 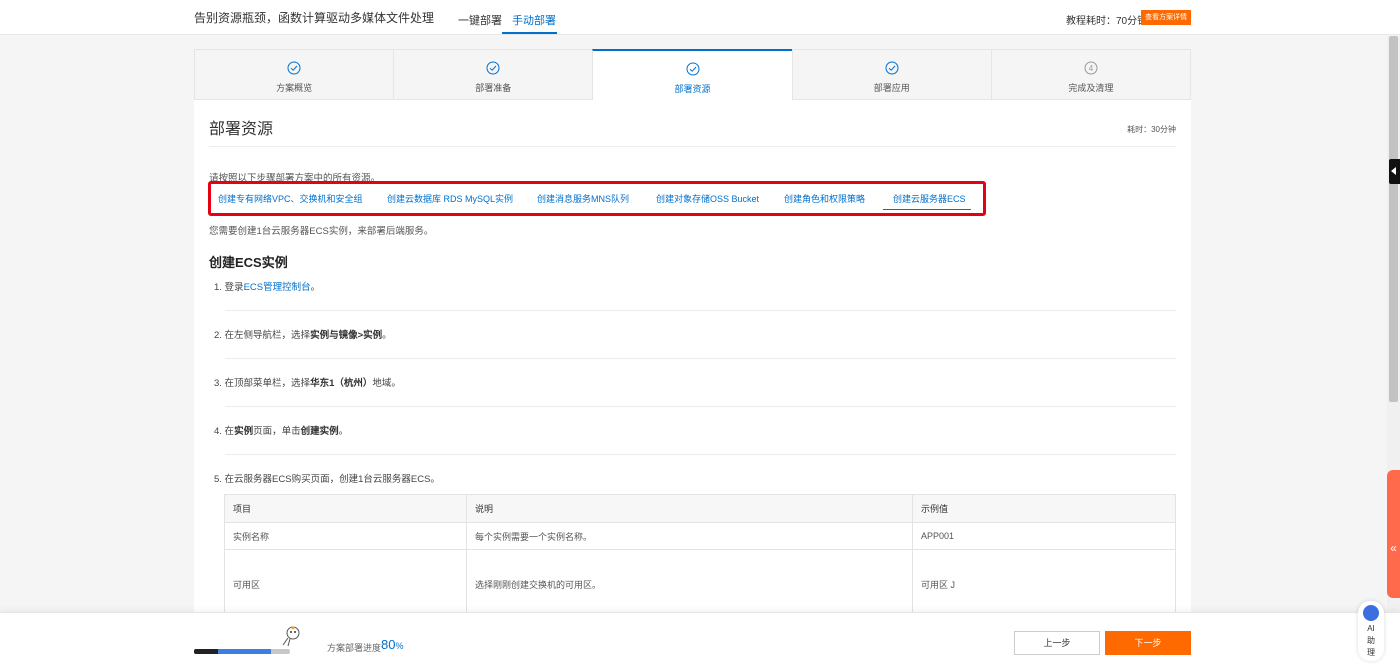 I want to click on table-row: 可用区 选择刚刚创建交换机的可用区。 可用区 J, so click(x=700, y=584).